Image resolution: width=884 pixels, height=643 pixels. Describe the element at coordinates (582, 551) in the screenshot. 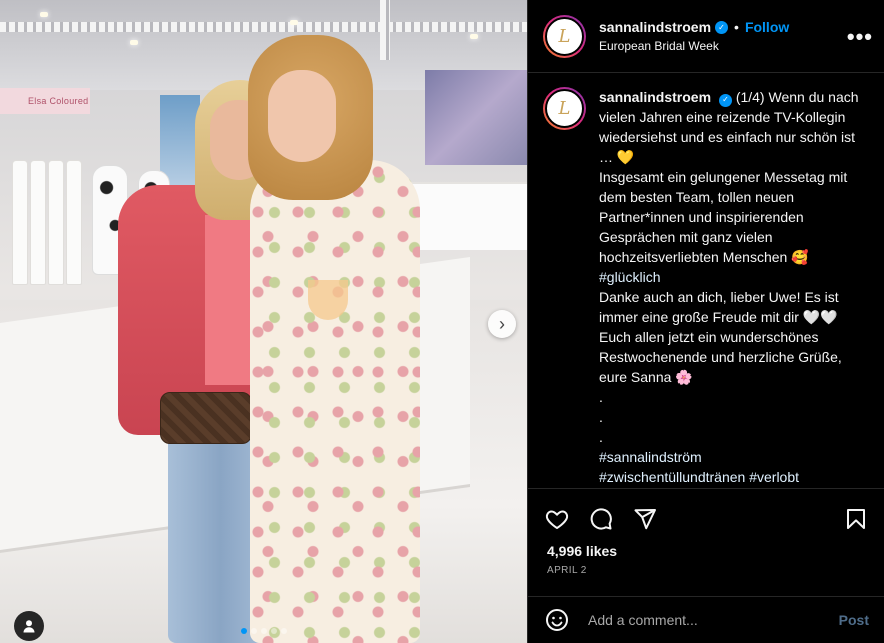

I see `likes-count: 4,996 likes` at that location.